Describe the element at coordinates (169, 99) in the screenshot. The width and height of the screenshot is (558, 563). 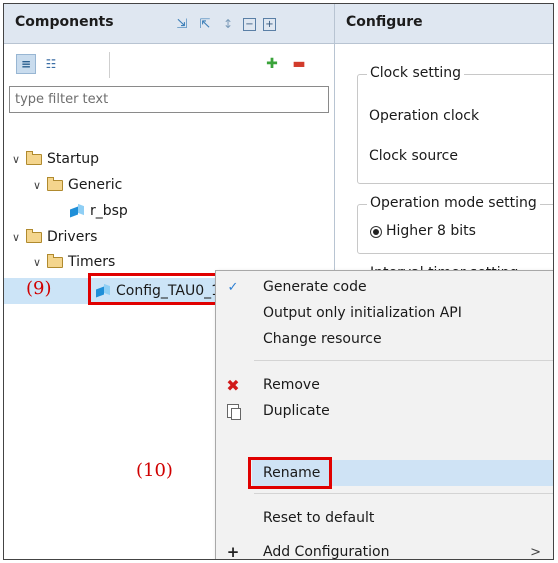
I see `filter-input` at that location.